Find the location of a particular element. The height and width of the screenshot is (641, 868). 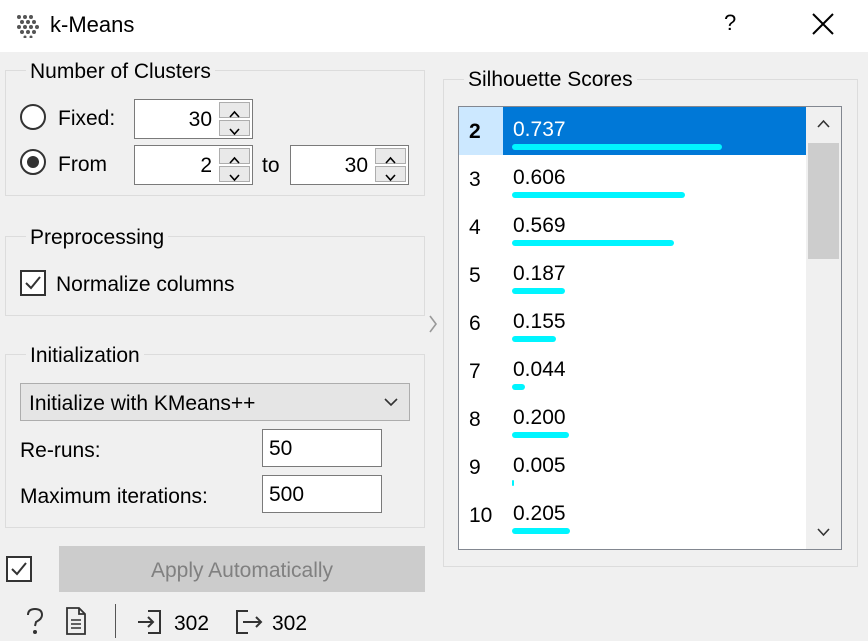

reruns-input: 50 is located at coordinates (322, 448).